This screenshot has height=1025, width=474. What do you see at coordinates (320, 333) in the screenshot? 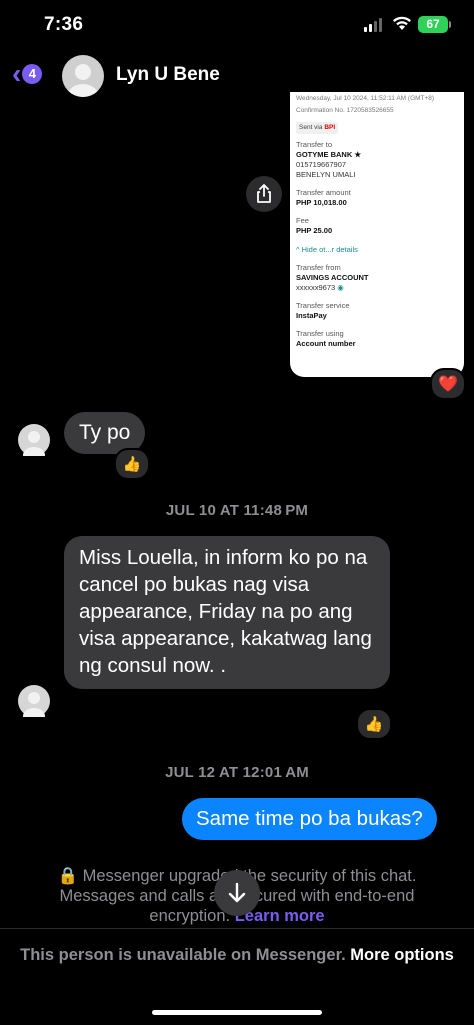
I see `using-label: Transfer using` at bounding box center [320, 333].